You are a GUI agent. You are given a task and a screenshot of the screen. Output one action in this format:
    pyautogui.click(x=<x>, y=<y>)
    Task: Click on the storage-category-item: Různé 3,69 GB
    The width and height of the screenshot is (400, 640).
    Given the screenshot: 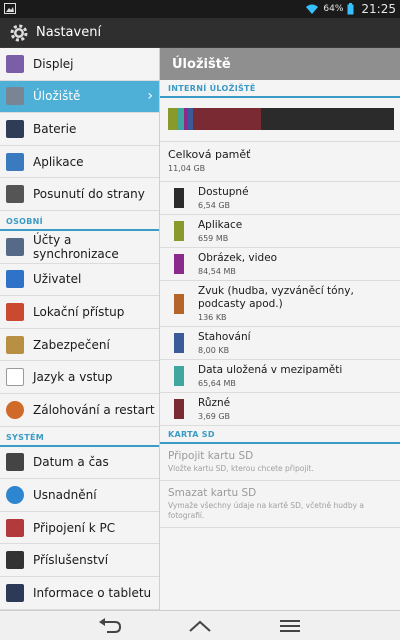 What is the action you would take?
    pyautogui.click(x=280, y=409)
    